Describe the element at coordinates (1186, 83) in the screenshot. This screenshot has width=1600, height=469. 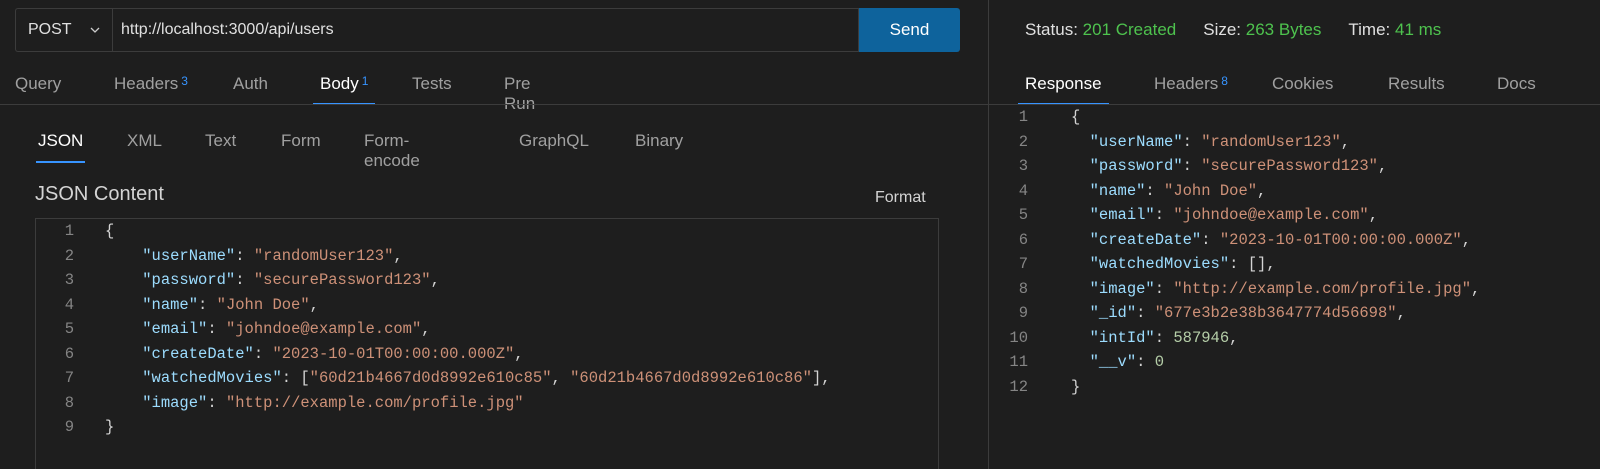
I see `response-tab-label: Headers` at that location.